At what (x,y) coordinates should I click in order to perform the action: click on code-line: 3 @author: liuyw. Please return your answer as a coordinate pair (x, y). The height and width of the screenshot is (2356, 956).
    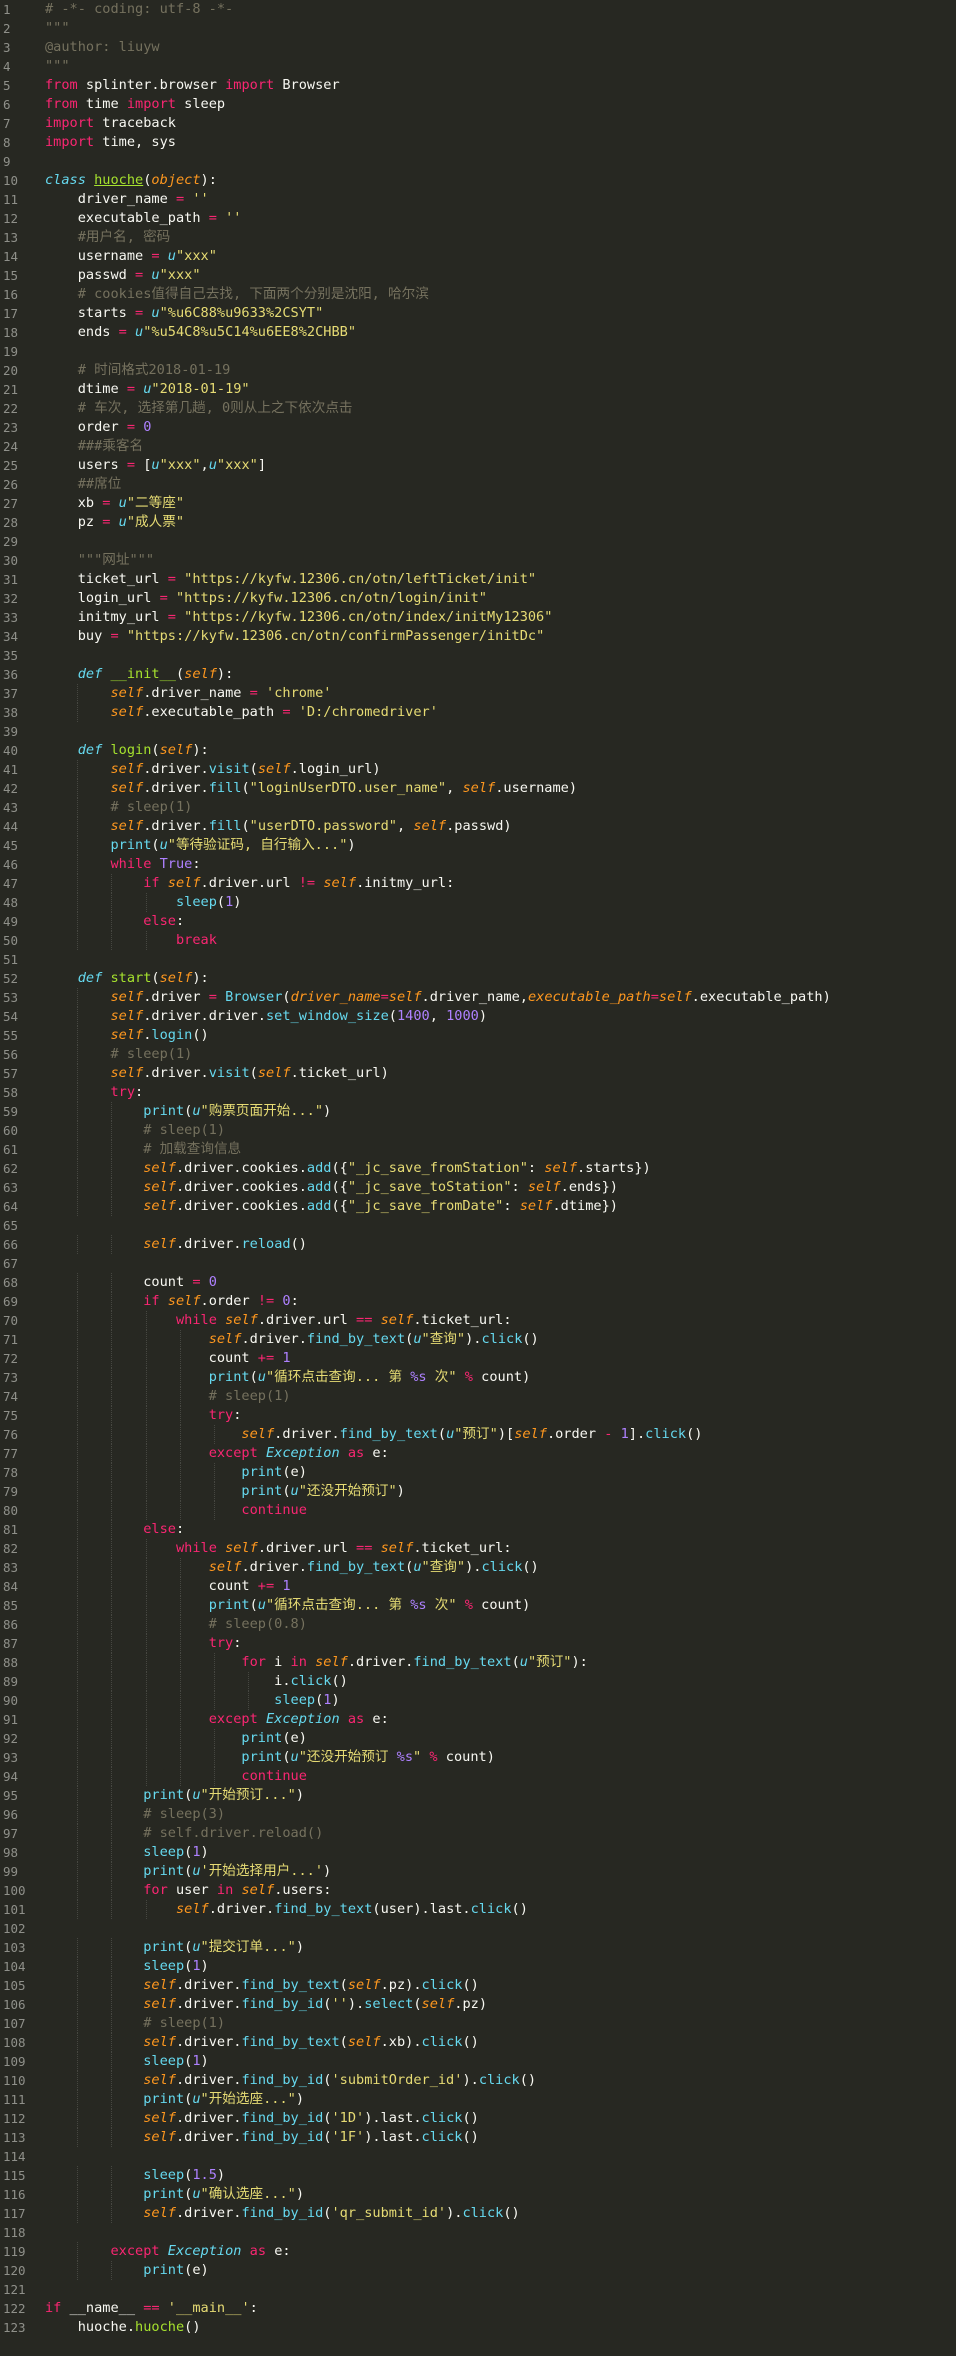
    Looking at the image, I should click on (478, 47).